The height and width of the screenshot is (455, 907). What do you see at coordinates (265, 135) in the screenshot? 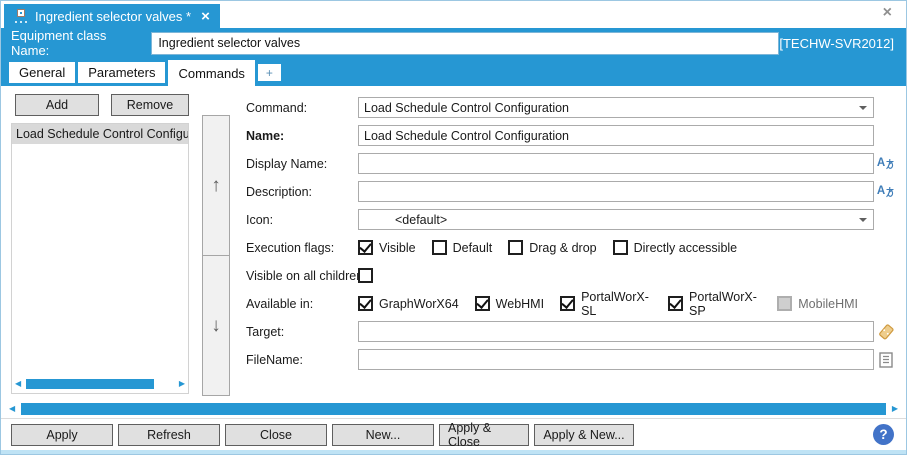
I see `name-label: Name:` at bounding box center [265, 135].